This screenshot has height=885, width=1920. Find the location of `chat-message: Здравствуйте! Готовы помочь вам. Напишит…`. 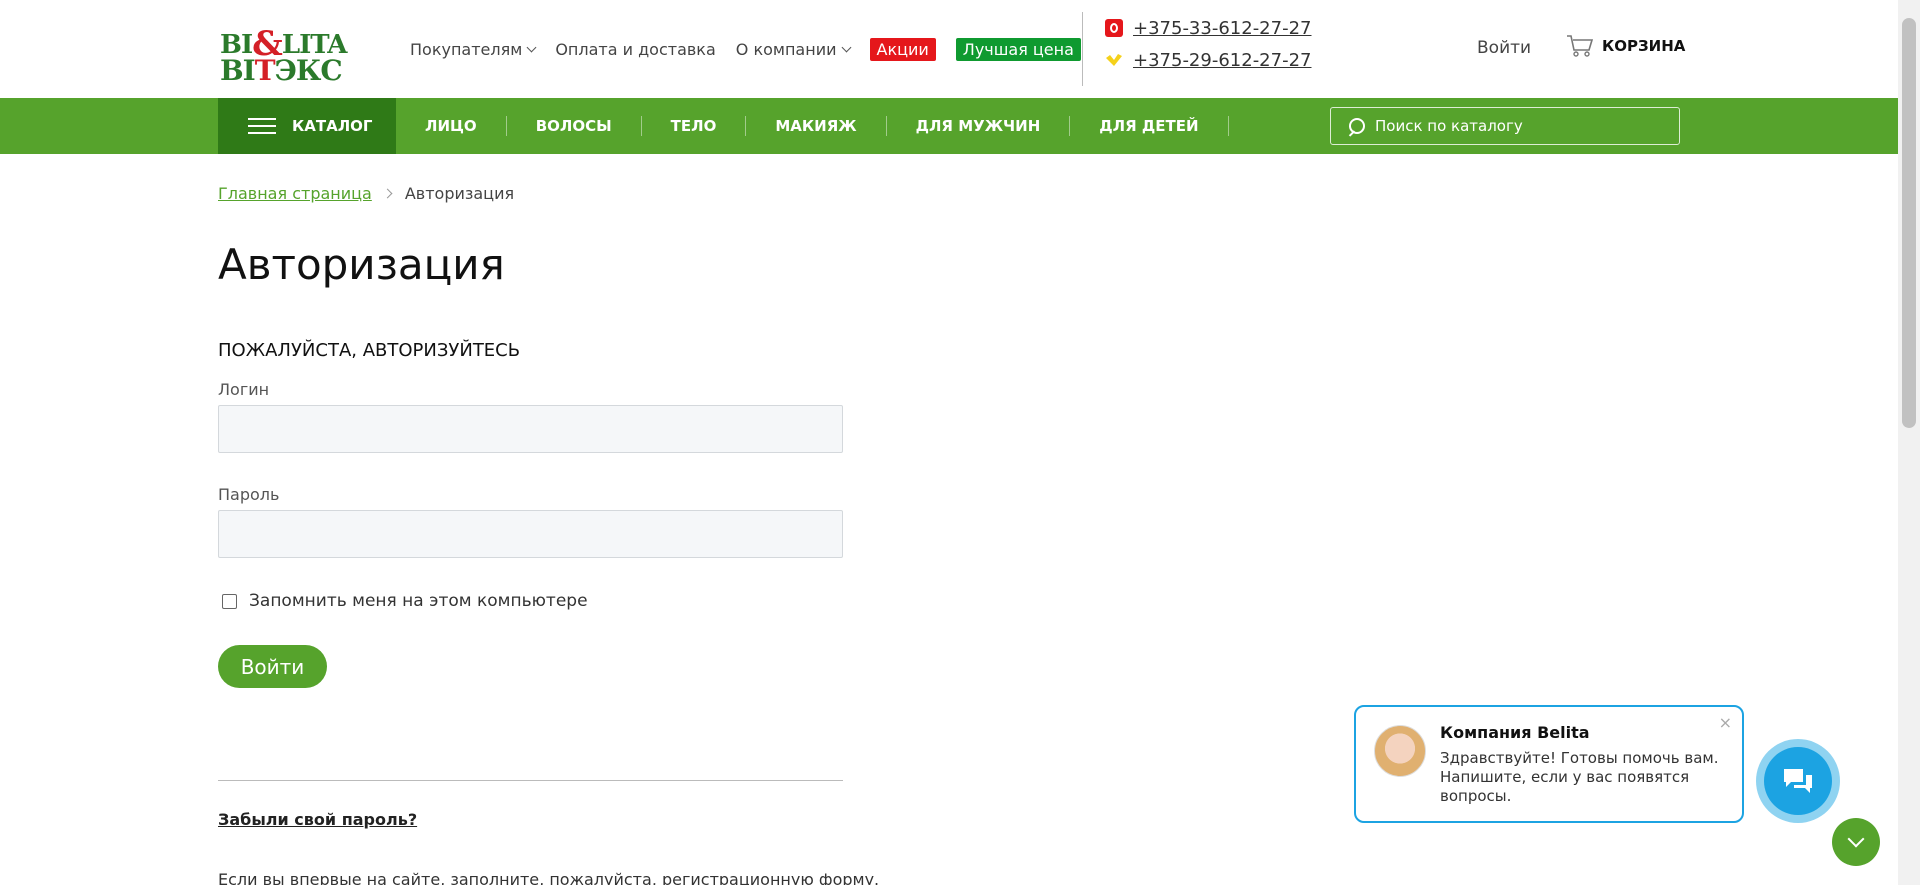

chat-message: Здравствуйте! Готовы помочь вам. Напишит… is located at coordinates (1579, 777).